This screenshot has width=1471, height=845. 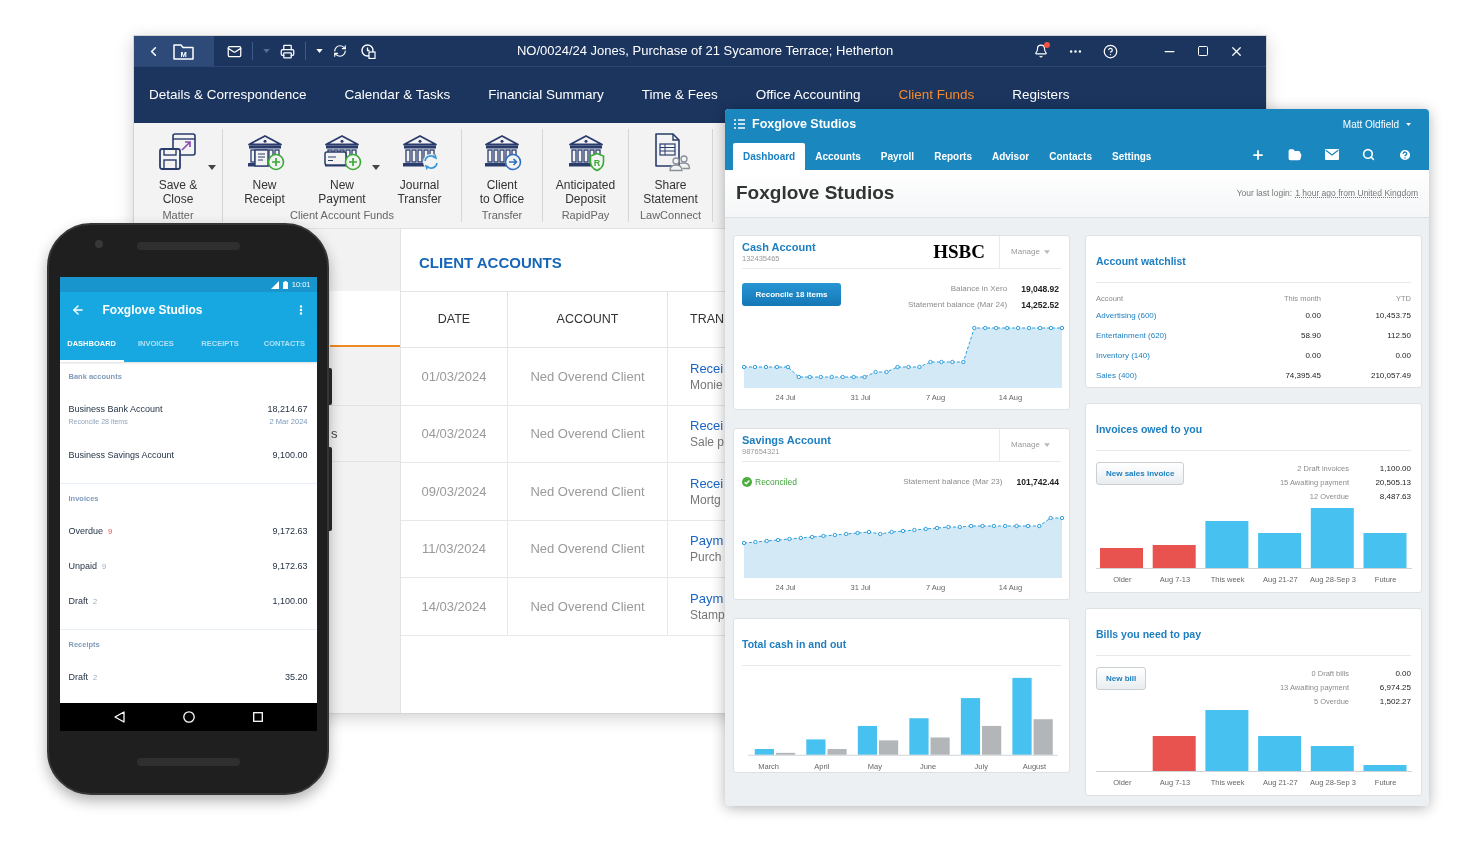 What do you see at coordinates (1258, 154) in the screenshot?
I see `plus-icon` at bounding box center [1258, 154].